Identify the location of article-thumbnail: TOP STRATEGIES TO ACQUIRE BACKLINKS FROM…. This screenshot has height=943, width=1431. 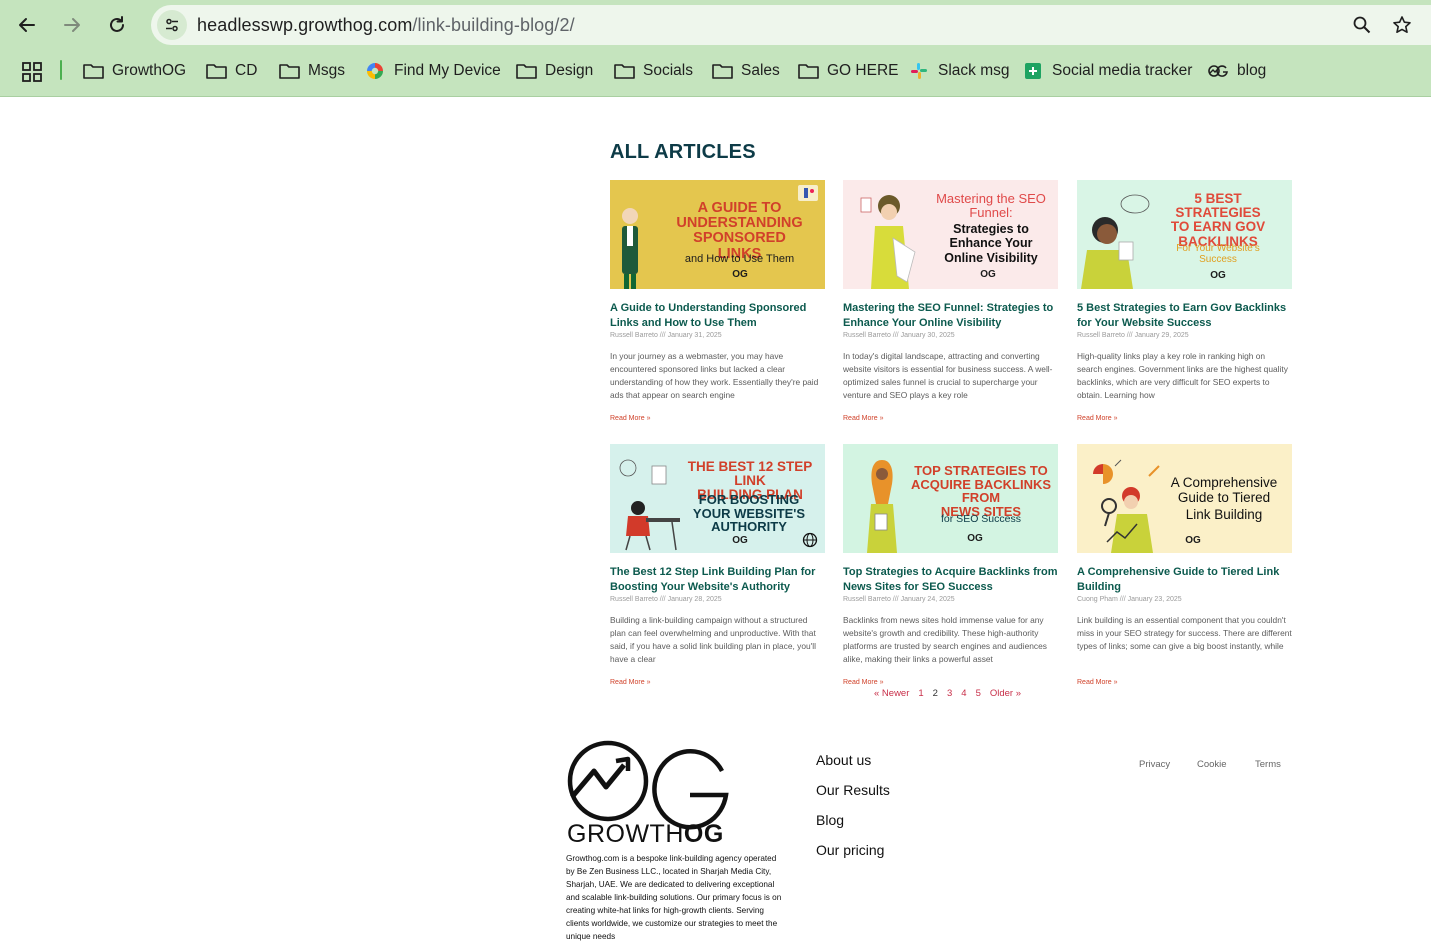
(950, 498).